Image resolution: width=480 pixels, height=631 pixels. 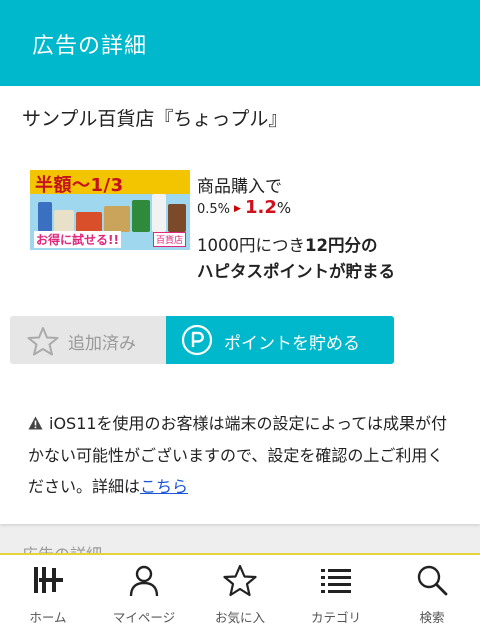 I want to click on tab-favorites-label: お気に入, so click(x=239, y=617).